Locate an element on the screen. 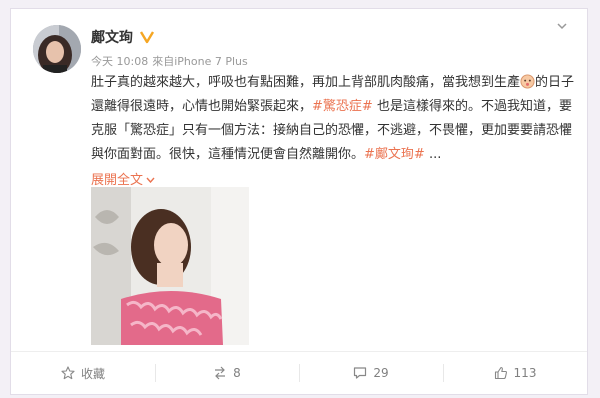 This screenshot has height=398, width=600. action-bar: 收藏 8 29 113 is located at coordinates (299, 372).